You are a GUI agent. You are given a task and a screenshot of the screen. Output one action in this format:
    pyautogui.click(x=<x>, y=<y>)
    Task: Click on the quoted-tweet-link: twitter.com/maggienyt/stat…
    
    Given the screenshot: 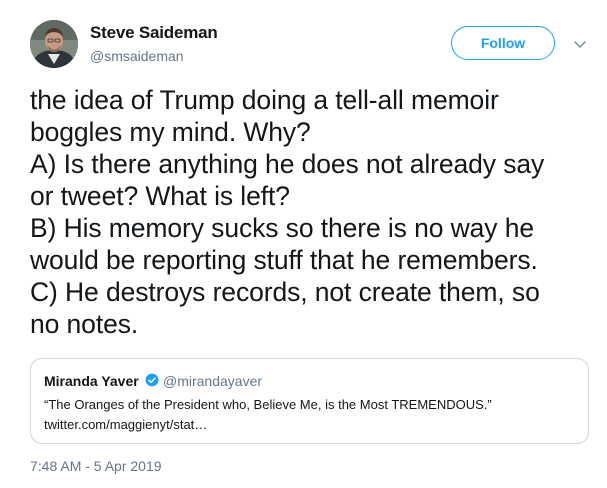 What is the action you would take?
    pyautogui.click(x=125, y=424)
    